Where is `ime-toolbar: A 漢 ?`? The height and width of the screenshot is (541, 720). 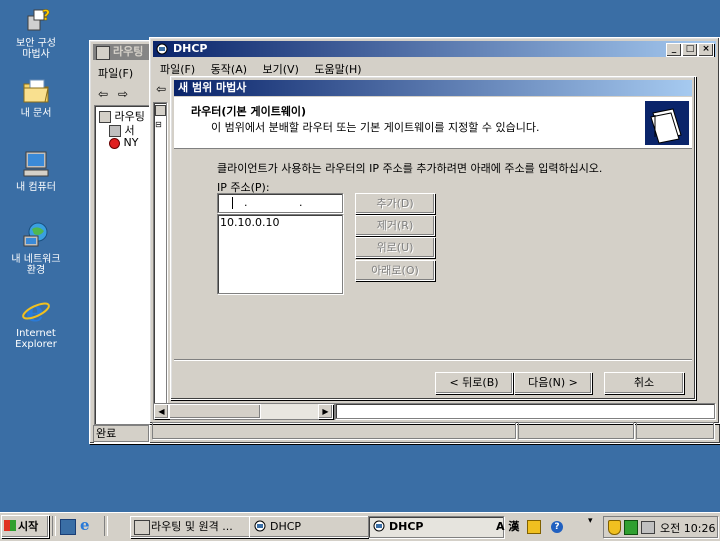
ime-toolbar: A 漢 ? is located at coordinates (539, 526).